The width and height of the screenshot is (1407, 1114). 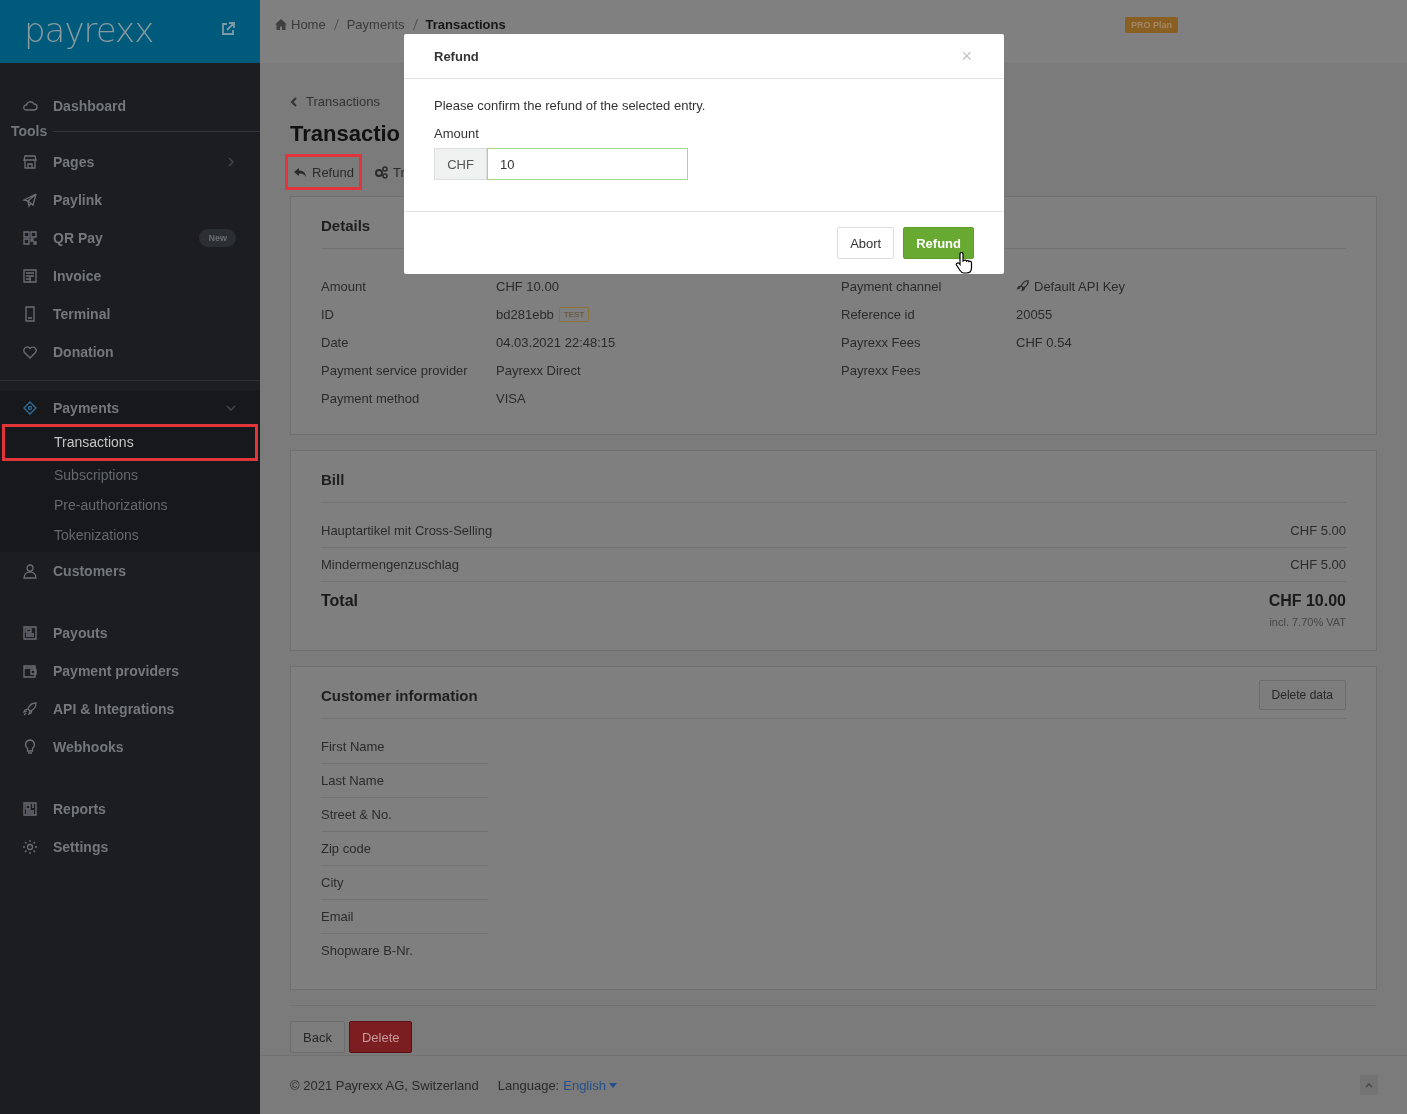 What do you see at coordinates (574, 314) in the screenshot?
I see `test-badge: TEST` at bounding box center [574, 314].